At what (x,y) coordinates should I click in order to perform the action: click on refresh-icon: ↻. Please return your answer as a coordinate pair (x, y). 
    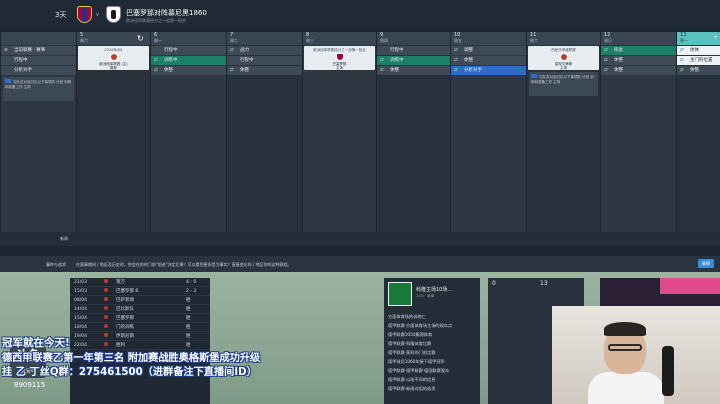
    Looking at the image, I should click on (140, 38).